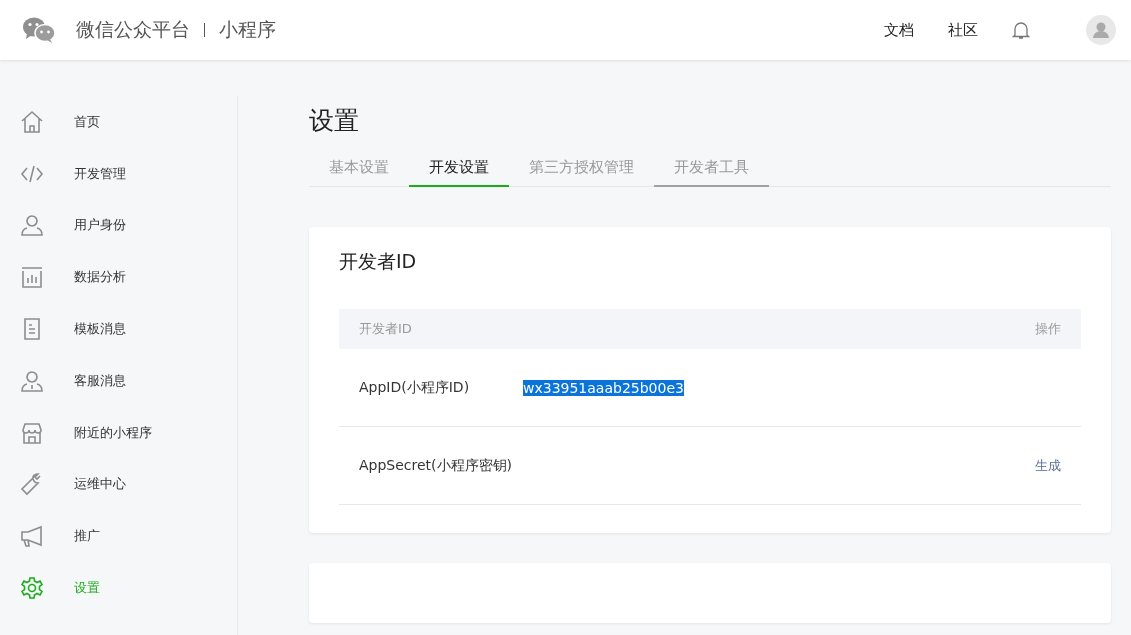 This screenshot has height=635, width=1131. Describe the element at coordinates (378, 261) in the screenshot. I see `card-title: 开发者ID` at that location.